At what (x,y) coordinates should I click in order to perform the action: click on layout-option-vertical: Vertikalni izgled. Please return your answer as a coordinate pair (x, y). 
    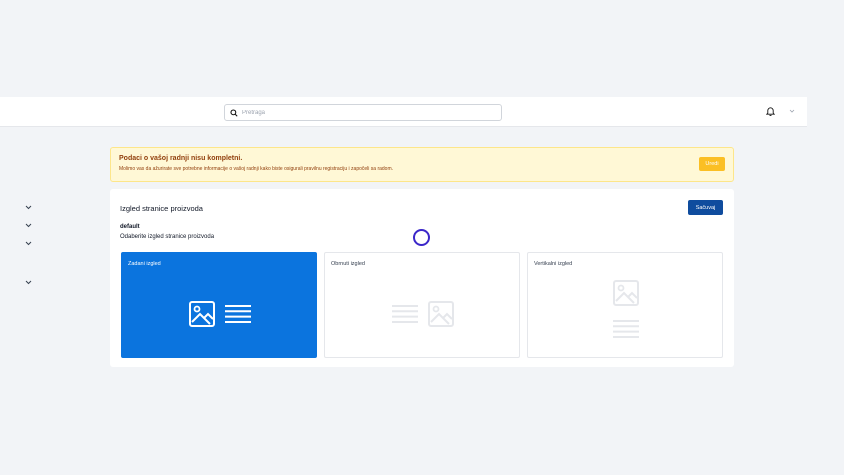
    Looking at the image, I should click on (625, 305).